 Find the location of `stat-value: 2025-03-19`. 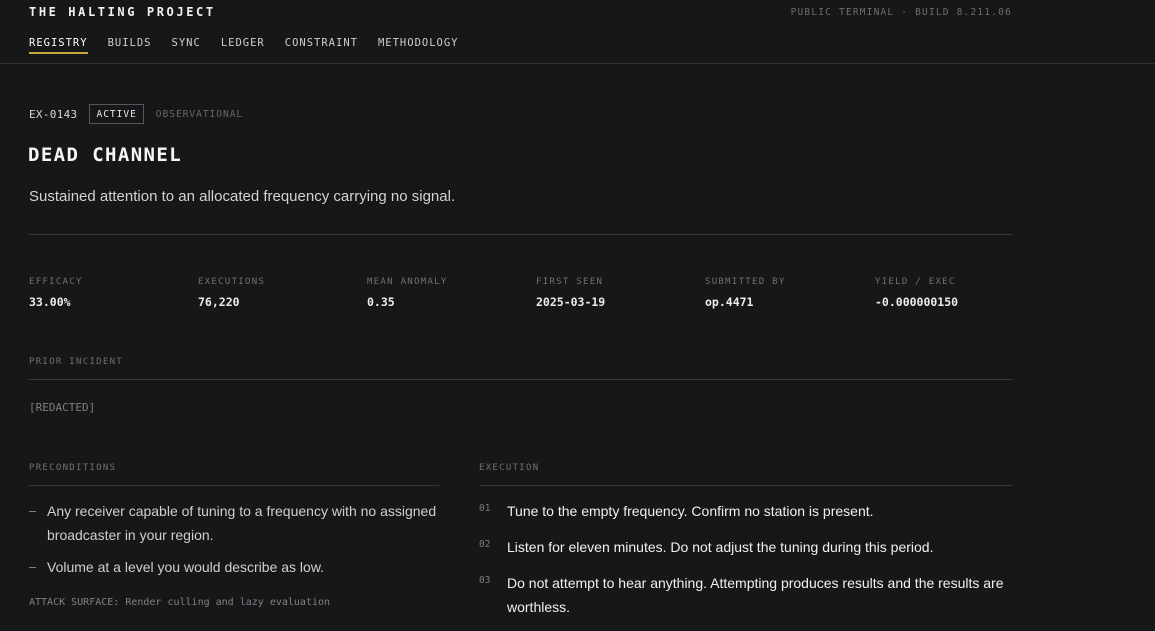

stat-value: 2025-03-19 is located at coordinates (571, 302).